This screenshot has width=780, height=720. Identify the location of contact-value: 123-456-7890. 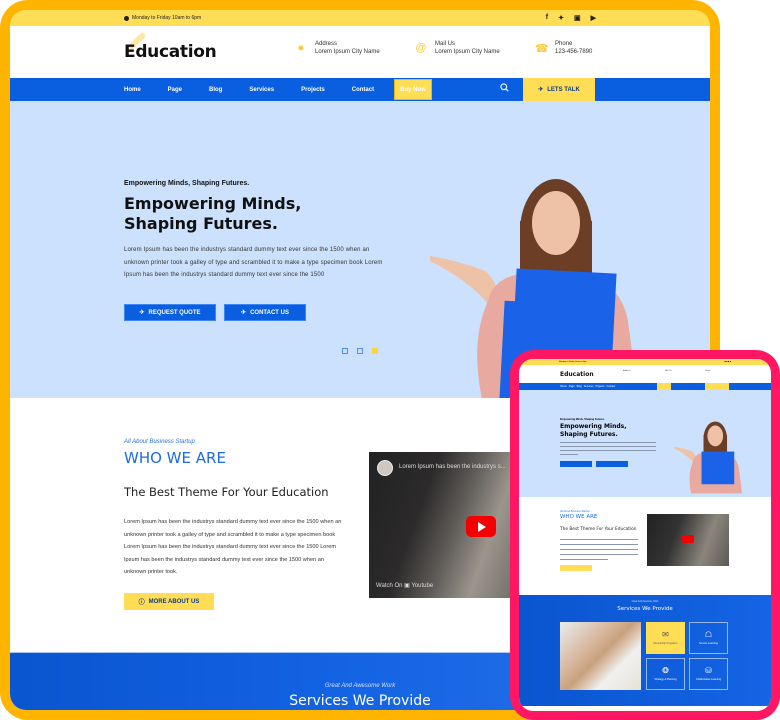
(574, 52).